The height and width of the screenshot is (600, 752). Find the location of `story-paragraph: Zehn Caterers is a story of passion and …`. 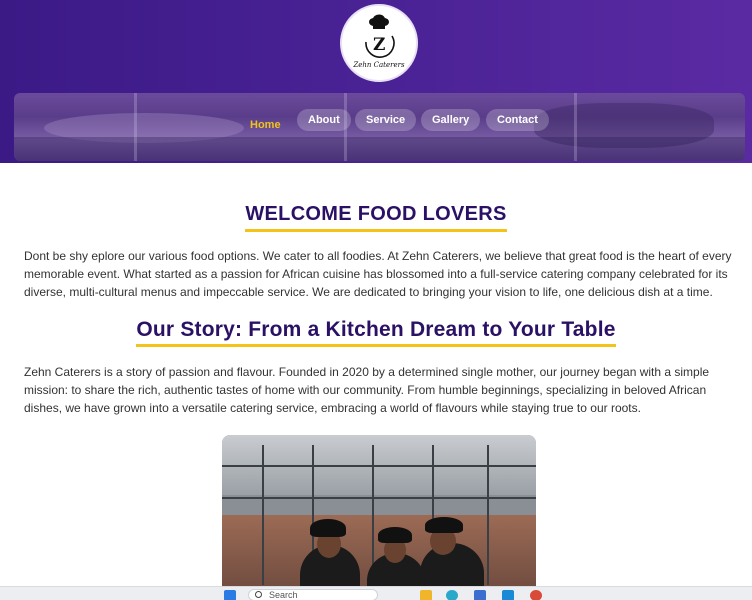

story-paragraph: Zehn Caterers is a story of passion and … is located at coordinates (367, 390).